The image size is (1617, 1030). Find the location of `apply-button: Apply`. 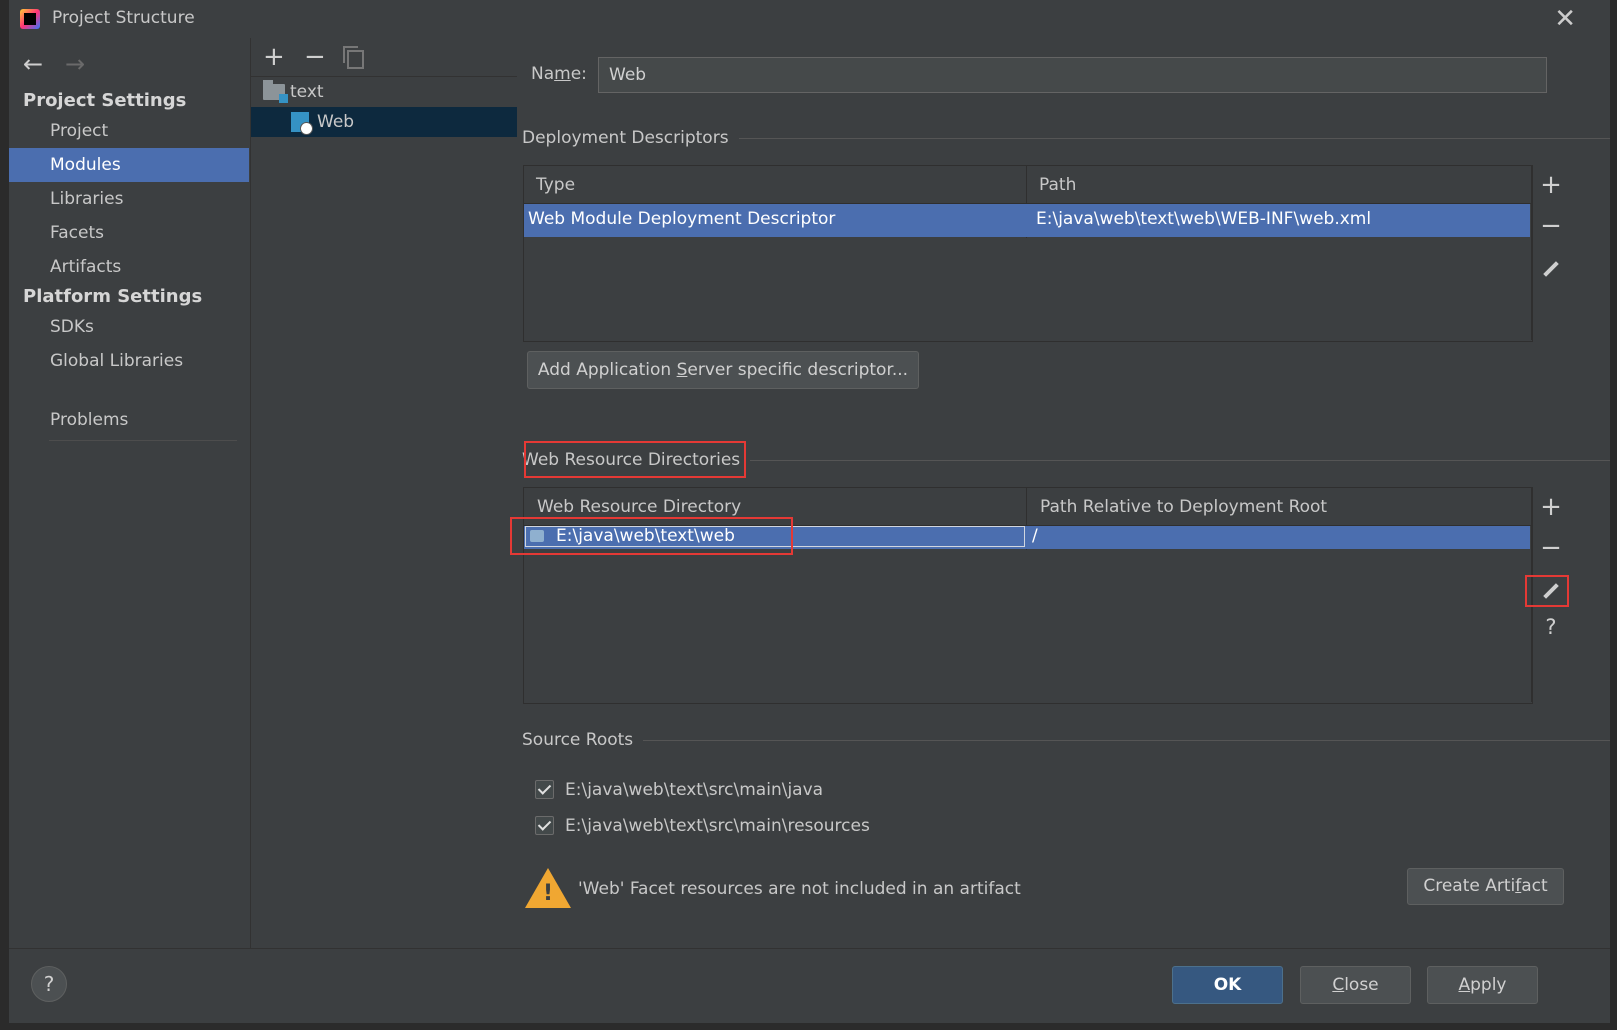

apply-button: Apply is located at coordinates (1482, 985).